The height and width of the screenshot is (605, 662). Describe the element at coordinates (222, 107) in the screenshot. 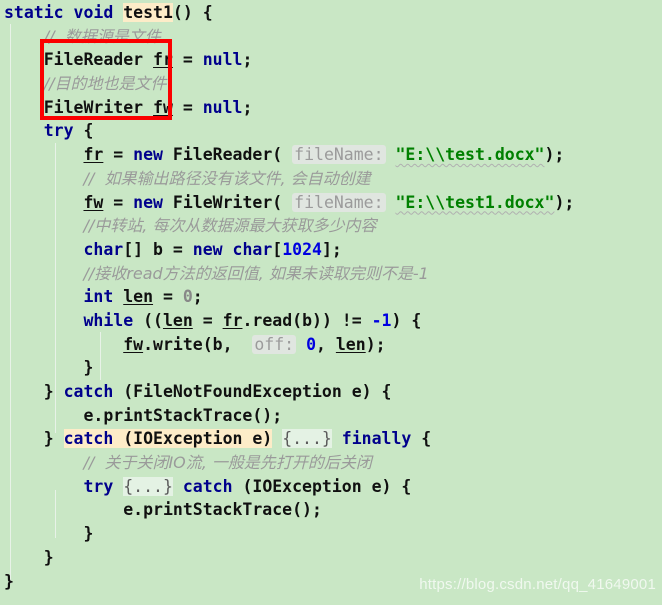

I see `keyword-null-5: null` at that location.